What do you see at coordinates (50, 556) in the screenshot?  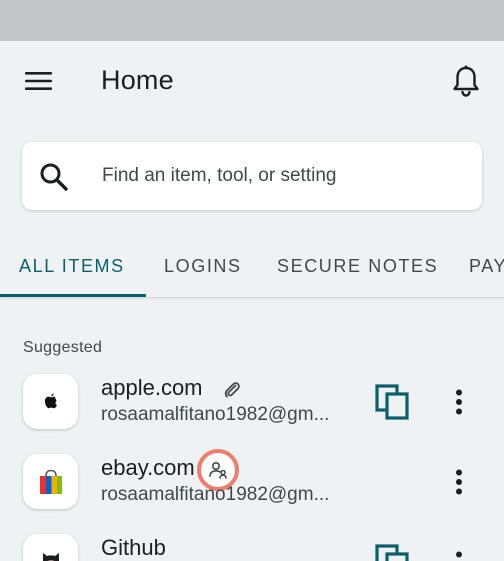 I see `github-octocat-logo-icon` at bounding box center [50, 556].